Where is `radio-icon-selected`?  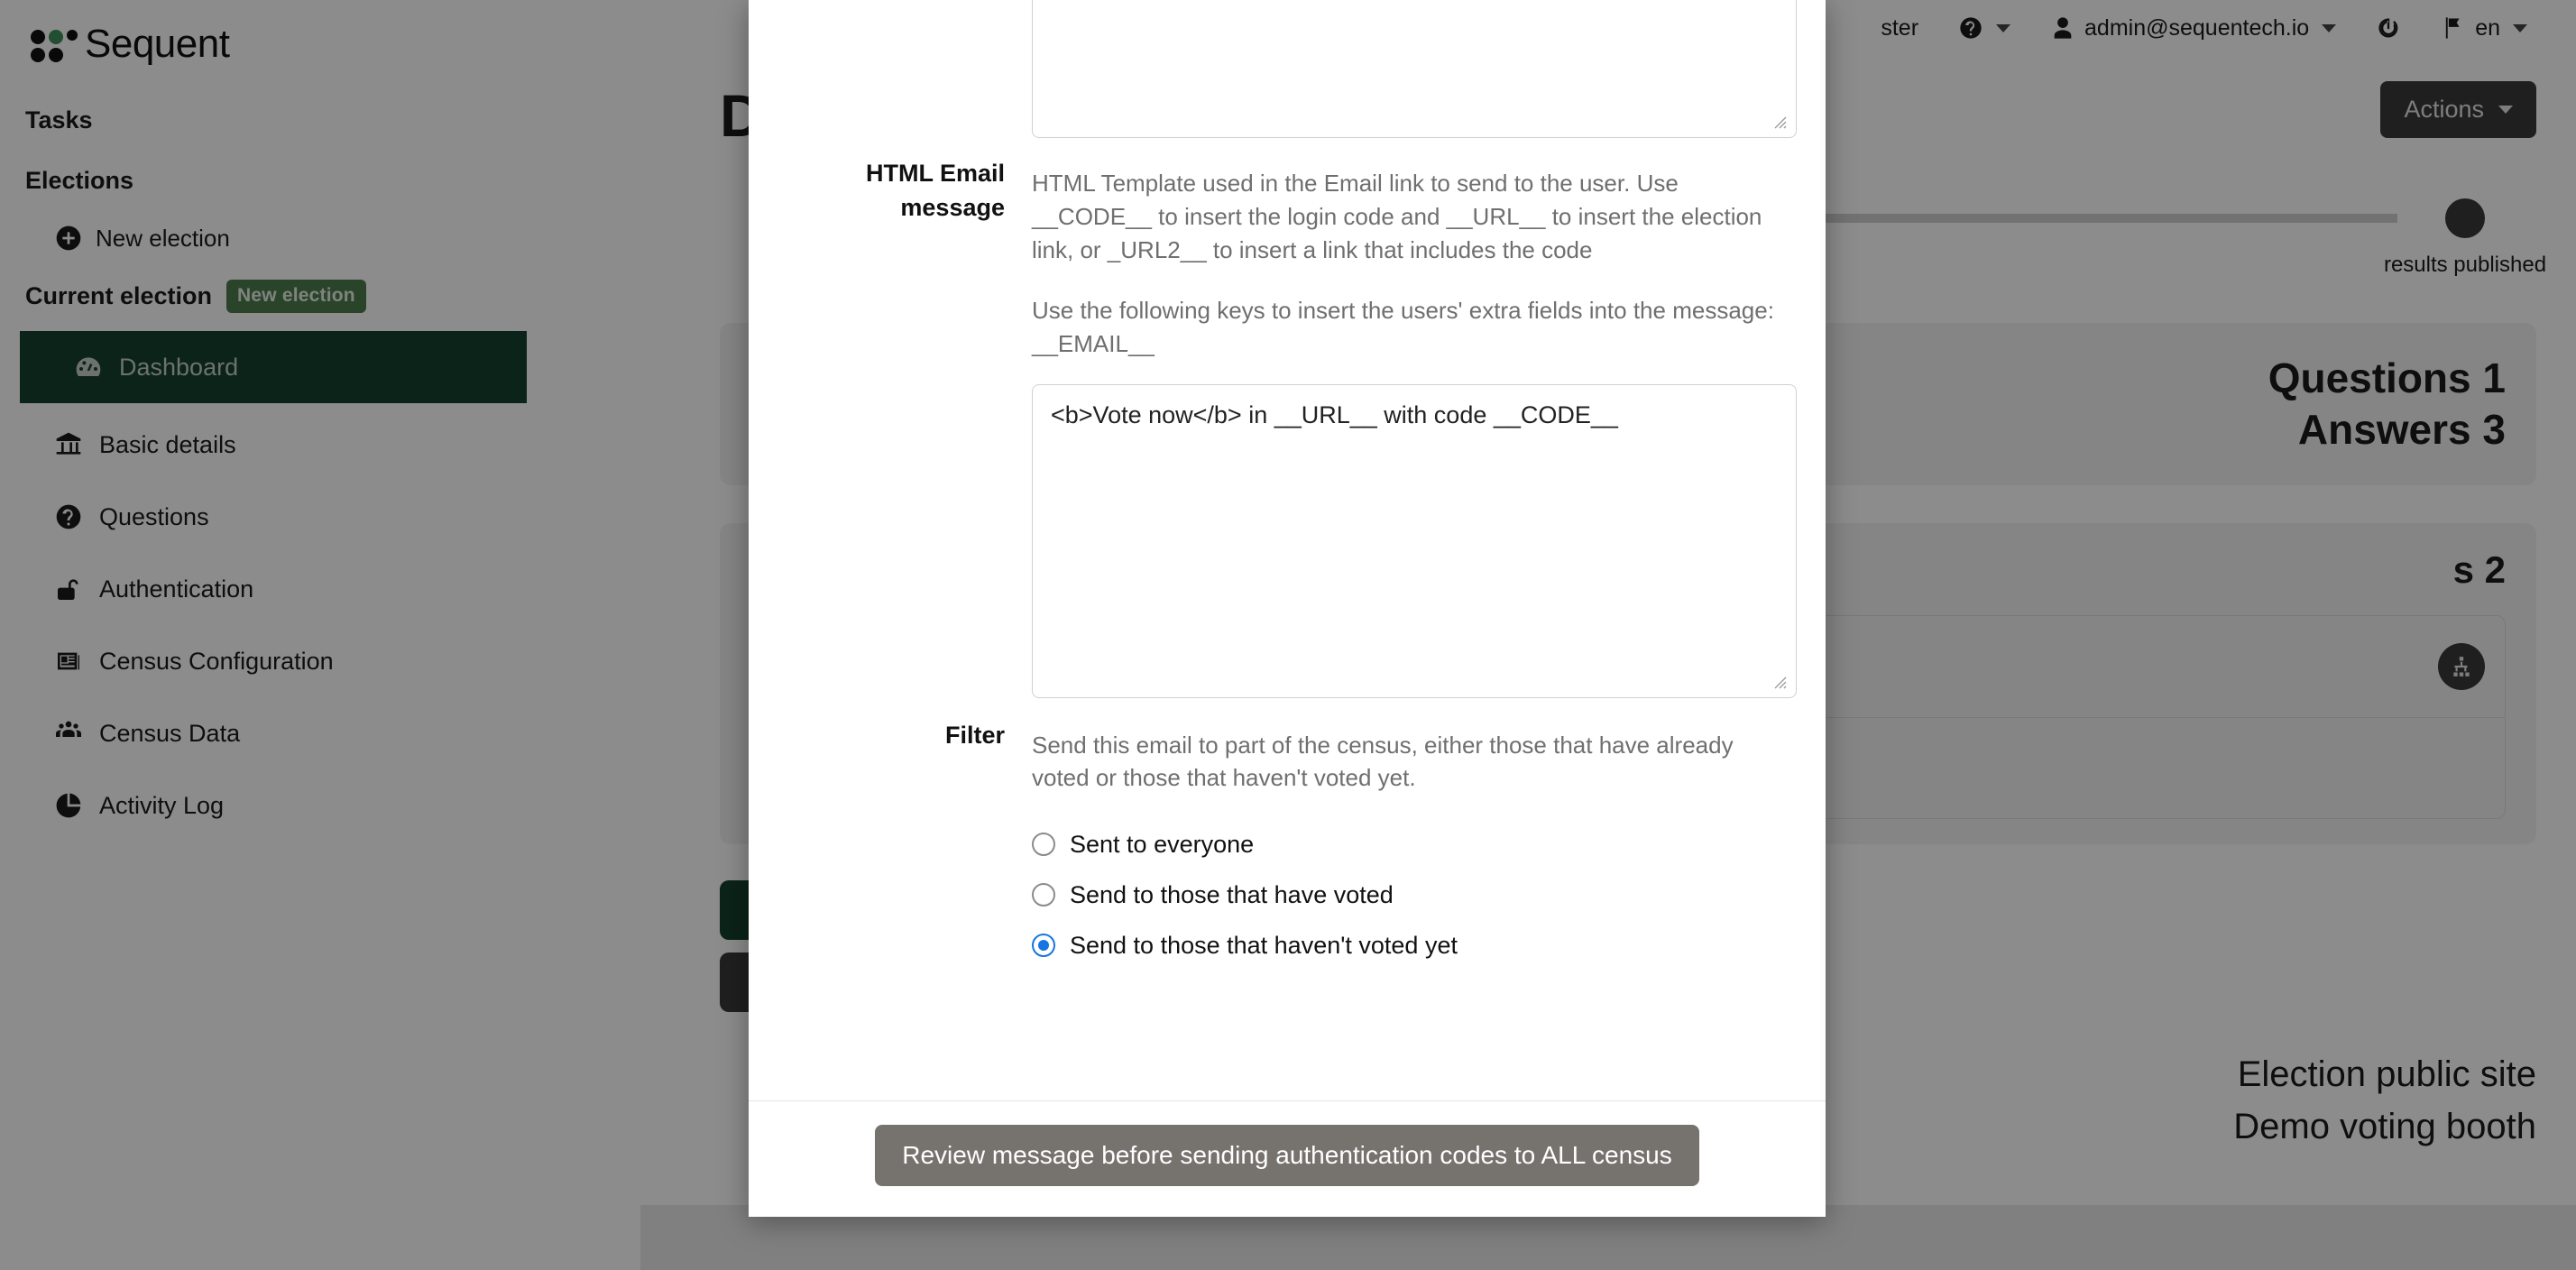
radio-icon-selected is located at coordinates (1043, 946).